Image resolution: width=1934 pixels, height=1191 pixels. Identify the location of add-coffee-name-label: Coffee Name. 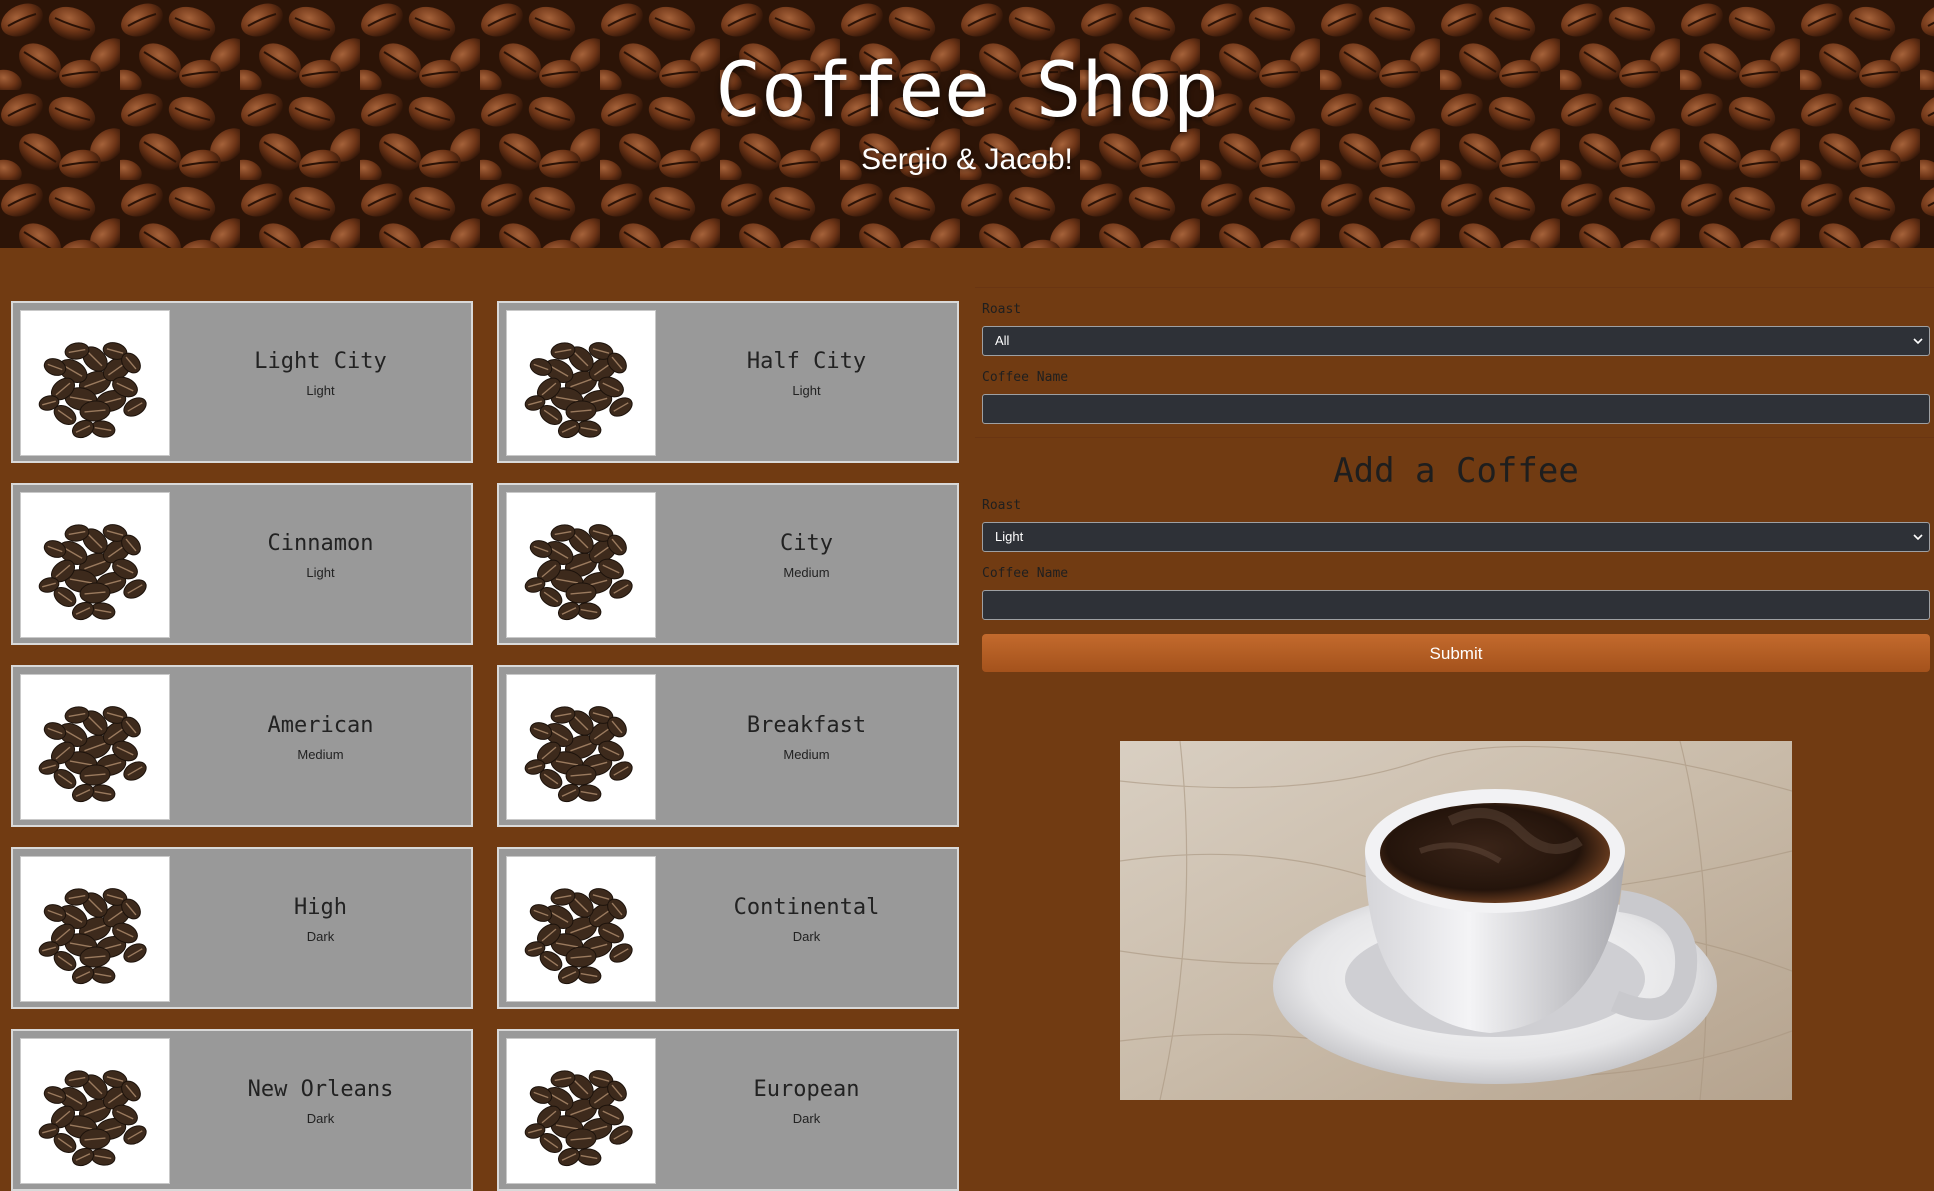
(1025, 573).